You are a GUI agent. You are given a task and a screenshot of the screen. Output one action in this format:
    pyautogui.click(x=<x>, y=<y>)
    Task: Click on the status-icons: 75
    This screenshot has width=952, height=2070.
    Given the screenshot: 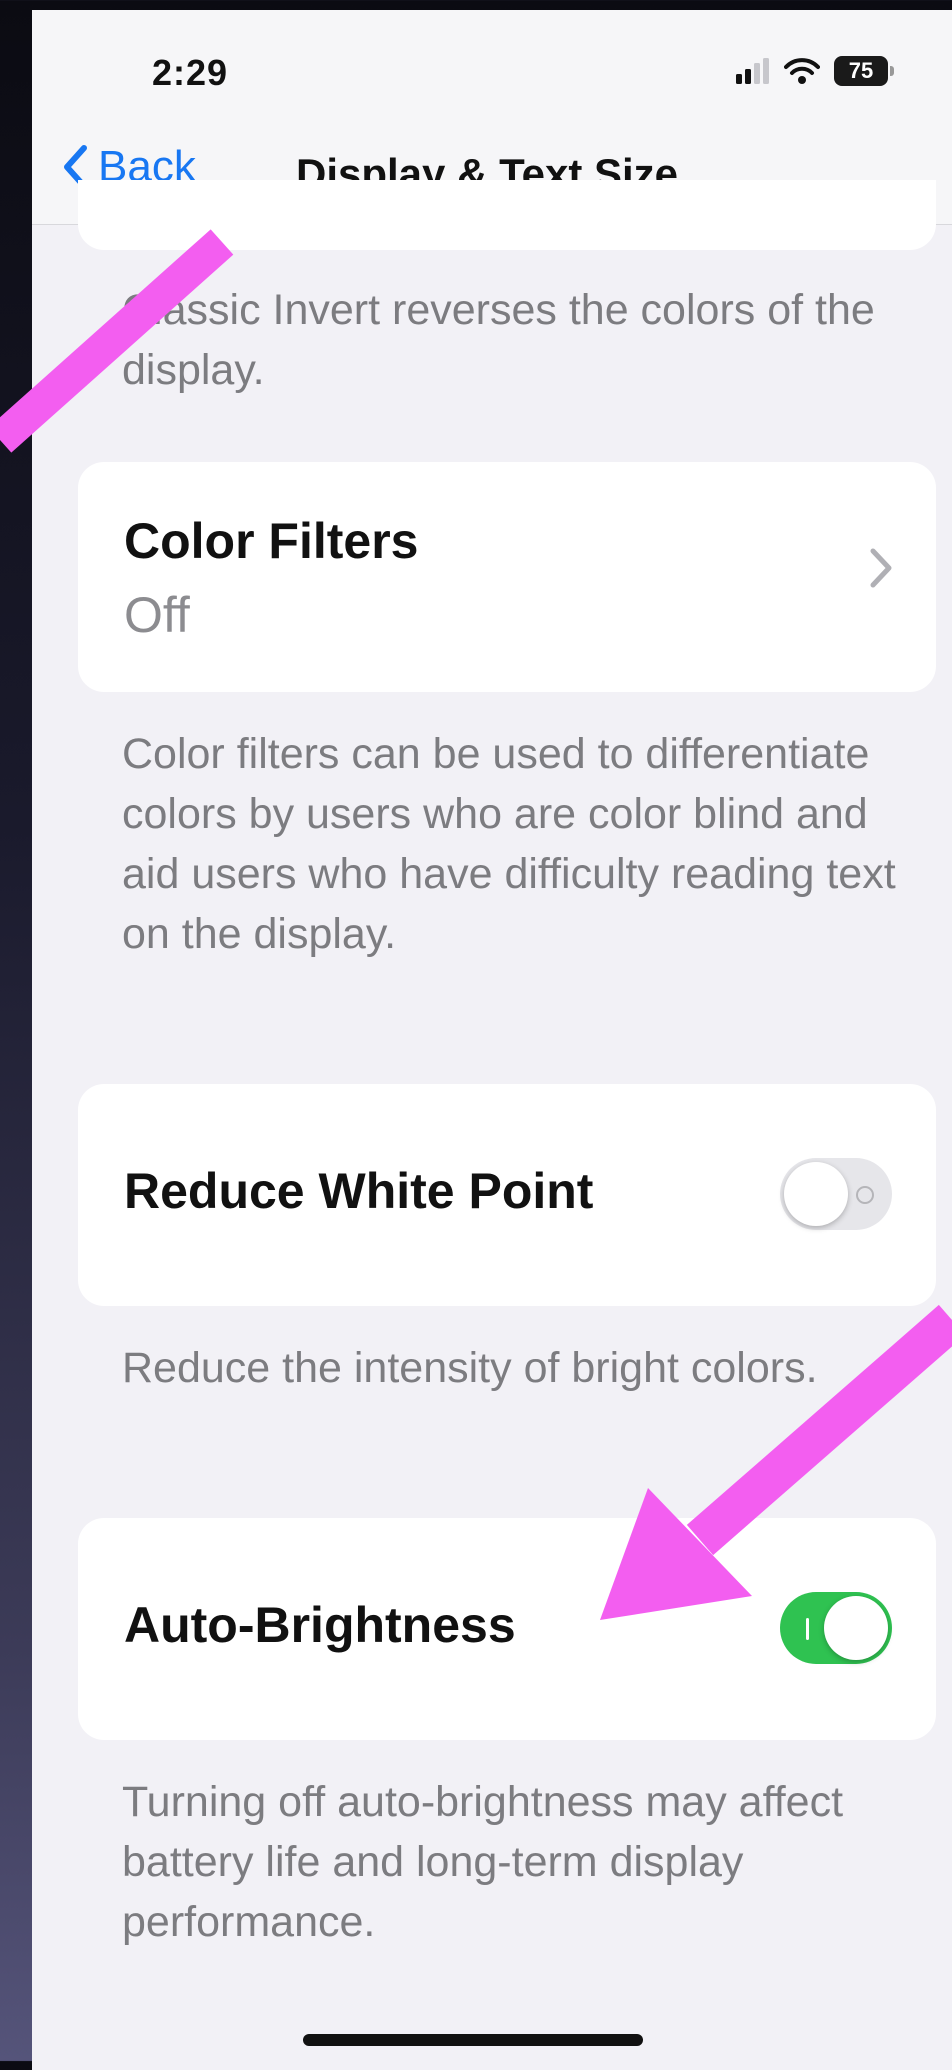 What is the action you would take?
    pyautogui.click(x=815, y=71)
    